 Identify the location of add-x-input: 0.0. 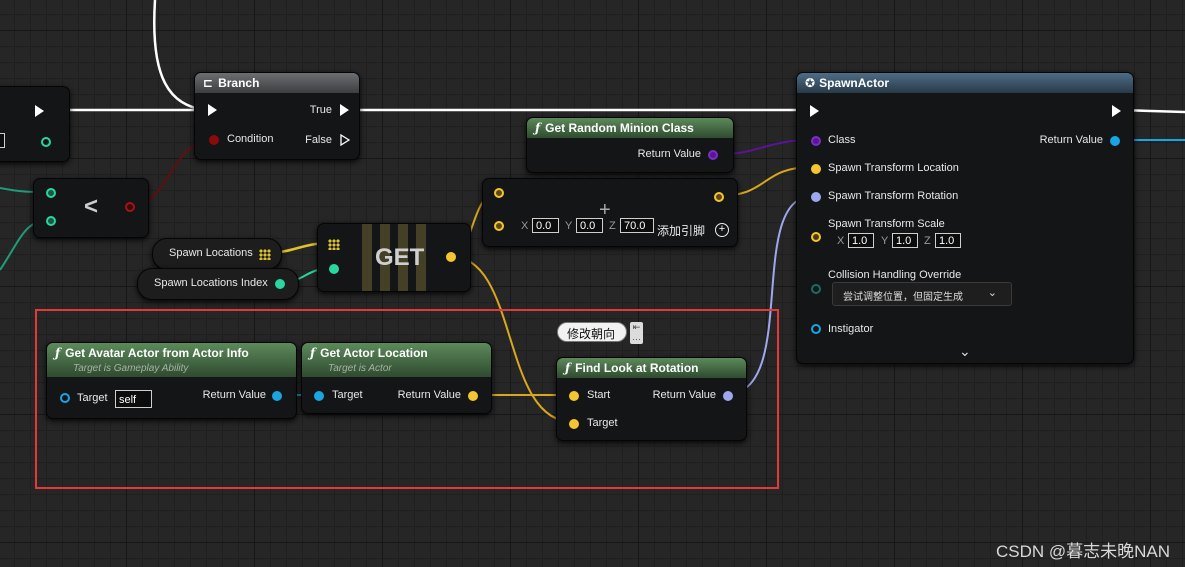
(545, 225).